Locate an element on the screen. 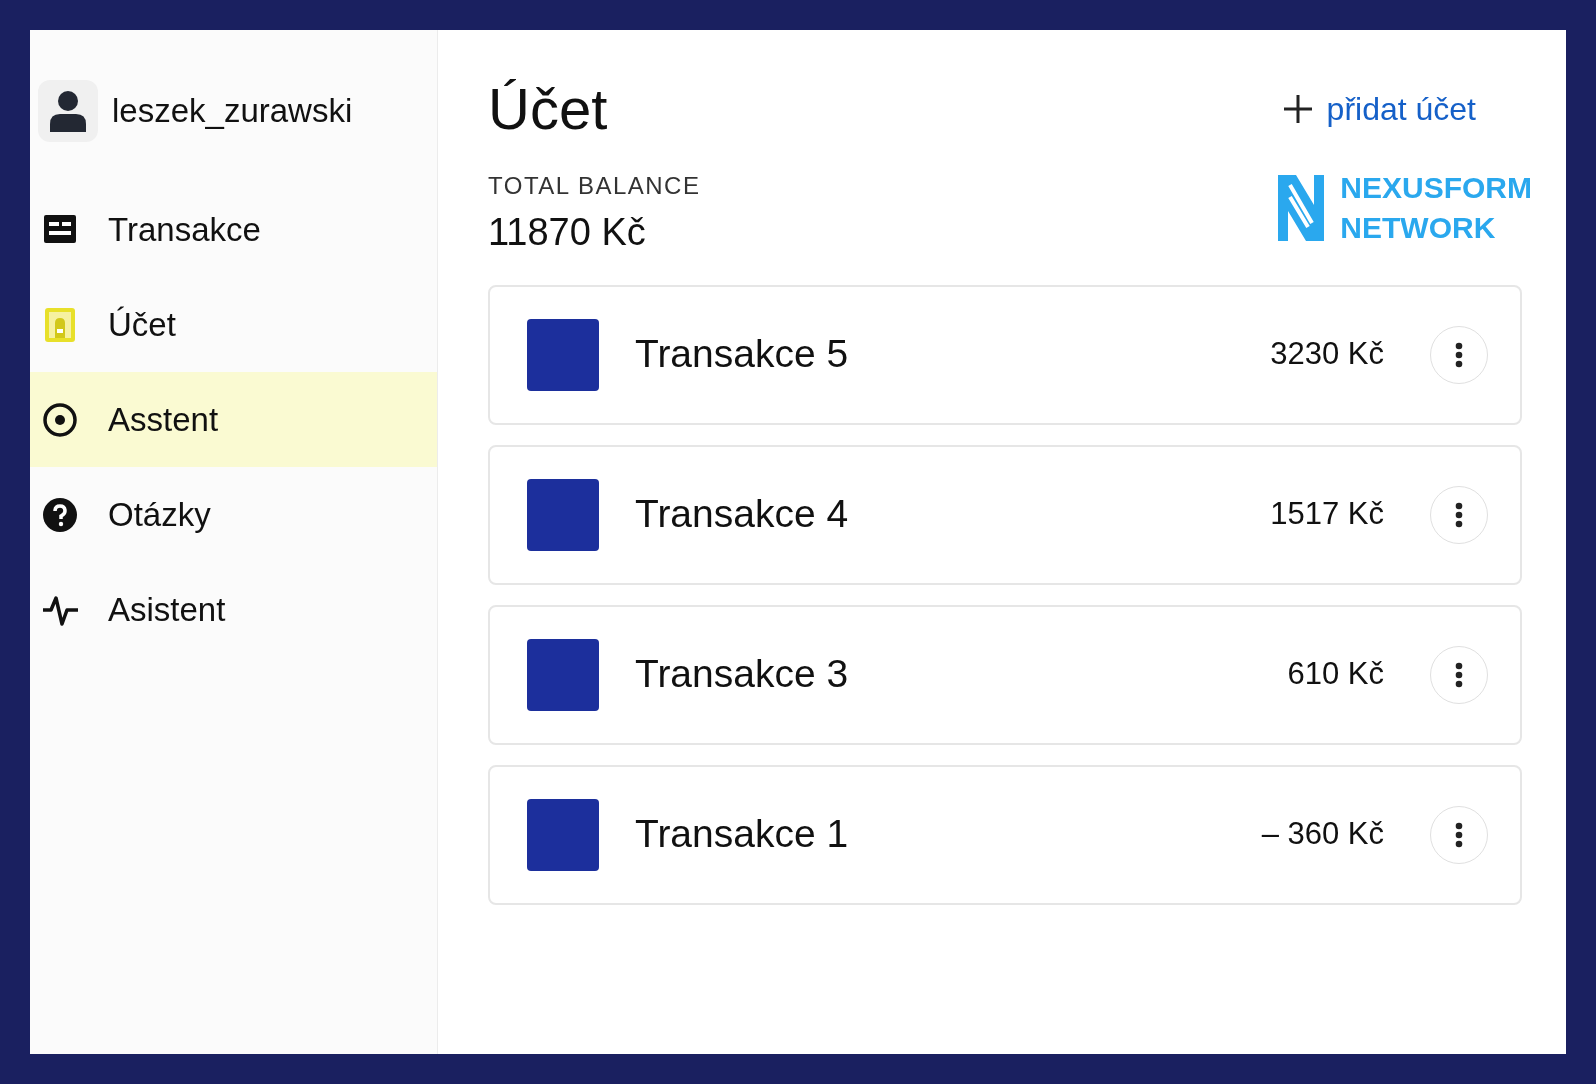  card-icon is located at coordinates (60, 324).